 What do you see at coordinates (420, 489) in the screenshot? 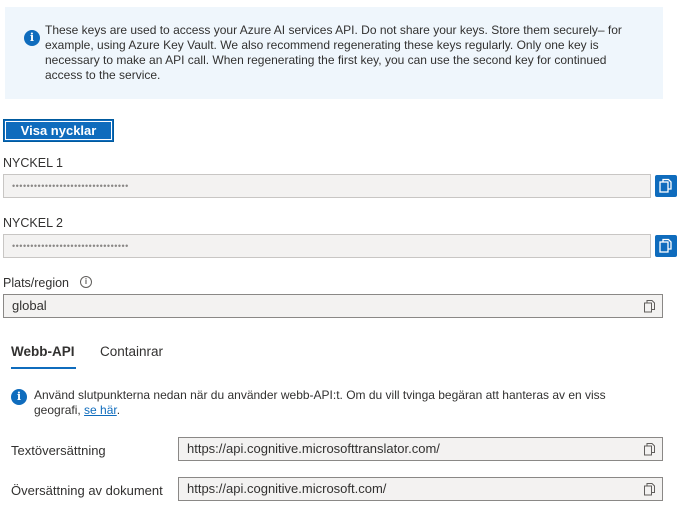
I see `endpoint-field-document-translation: https://api.cognitive.microsoft.com/` at bounding box center [420, 489].